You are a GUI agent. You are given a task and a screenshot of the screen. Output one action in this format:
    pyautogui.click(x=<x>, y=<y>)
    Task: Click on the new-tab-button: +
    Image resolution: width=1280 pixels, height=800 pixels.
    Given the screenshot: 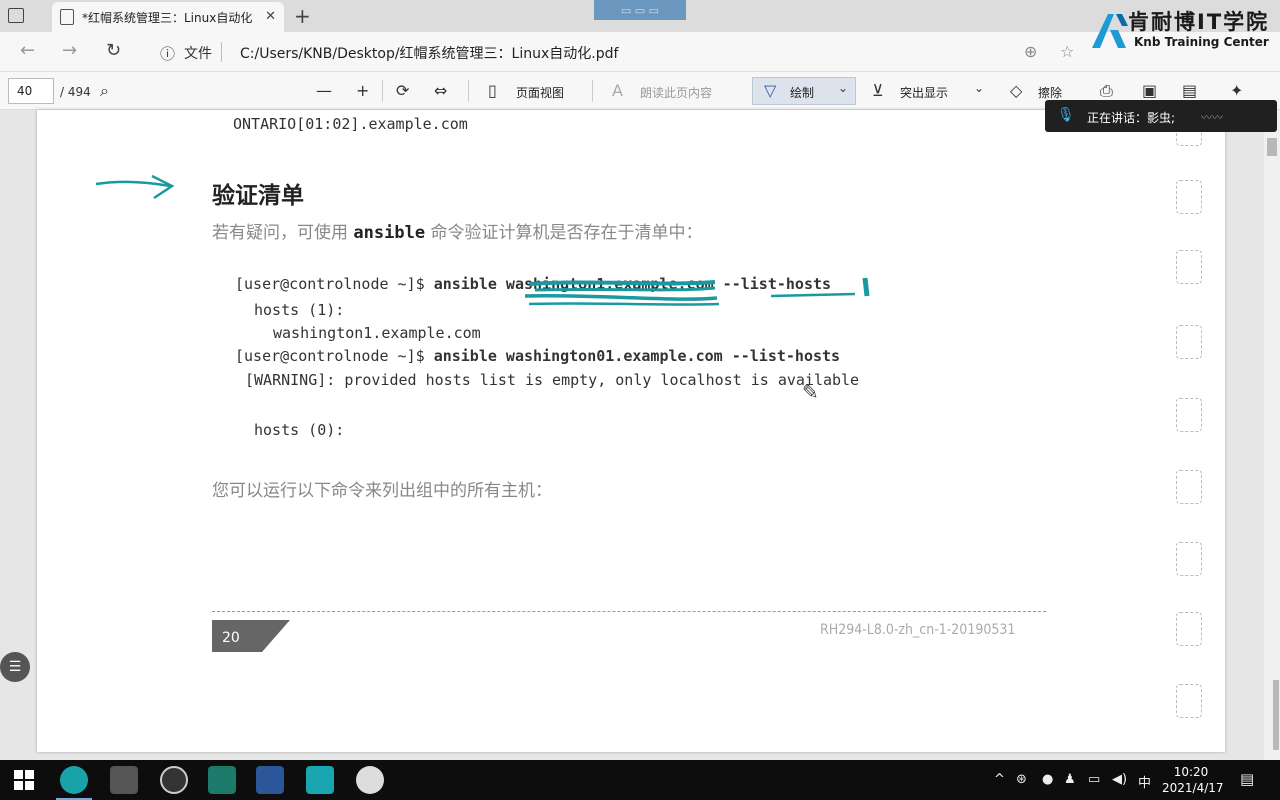 What is the action you would take?
    pyautogui.click(x=302, y=16)
    